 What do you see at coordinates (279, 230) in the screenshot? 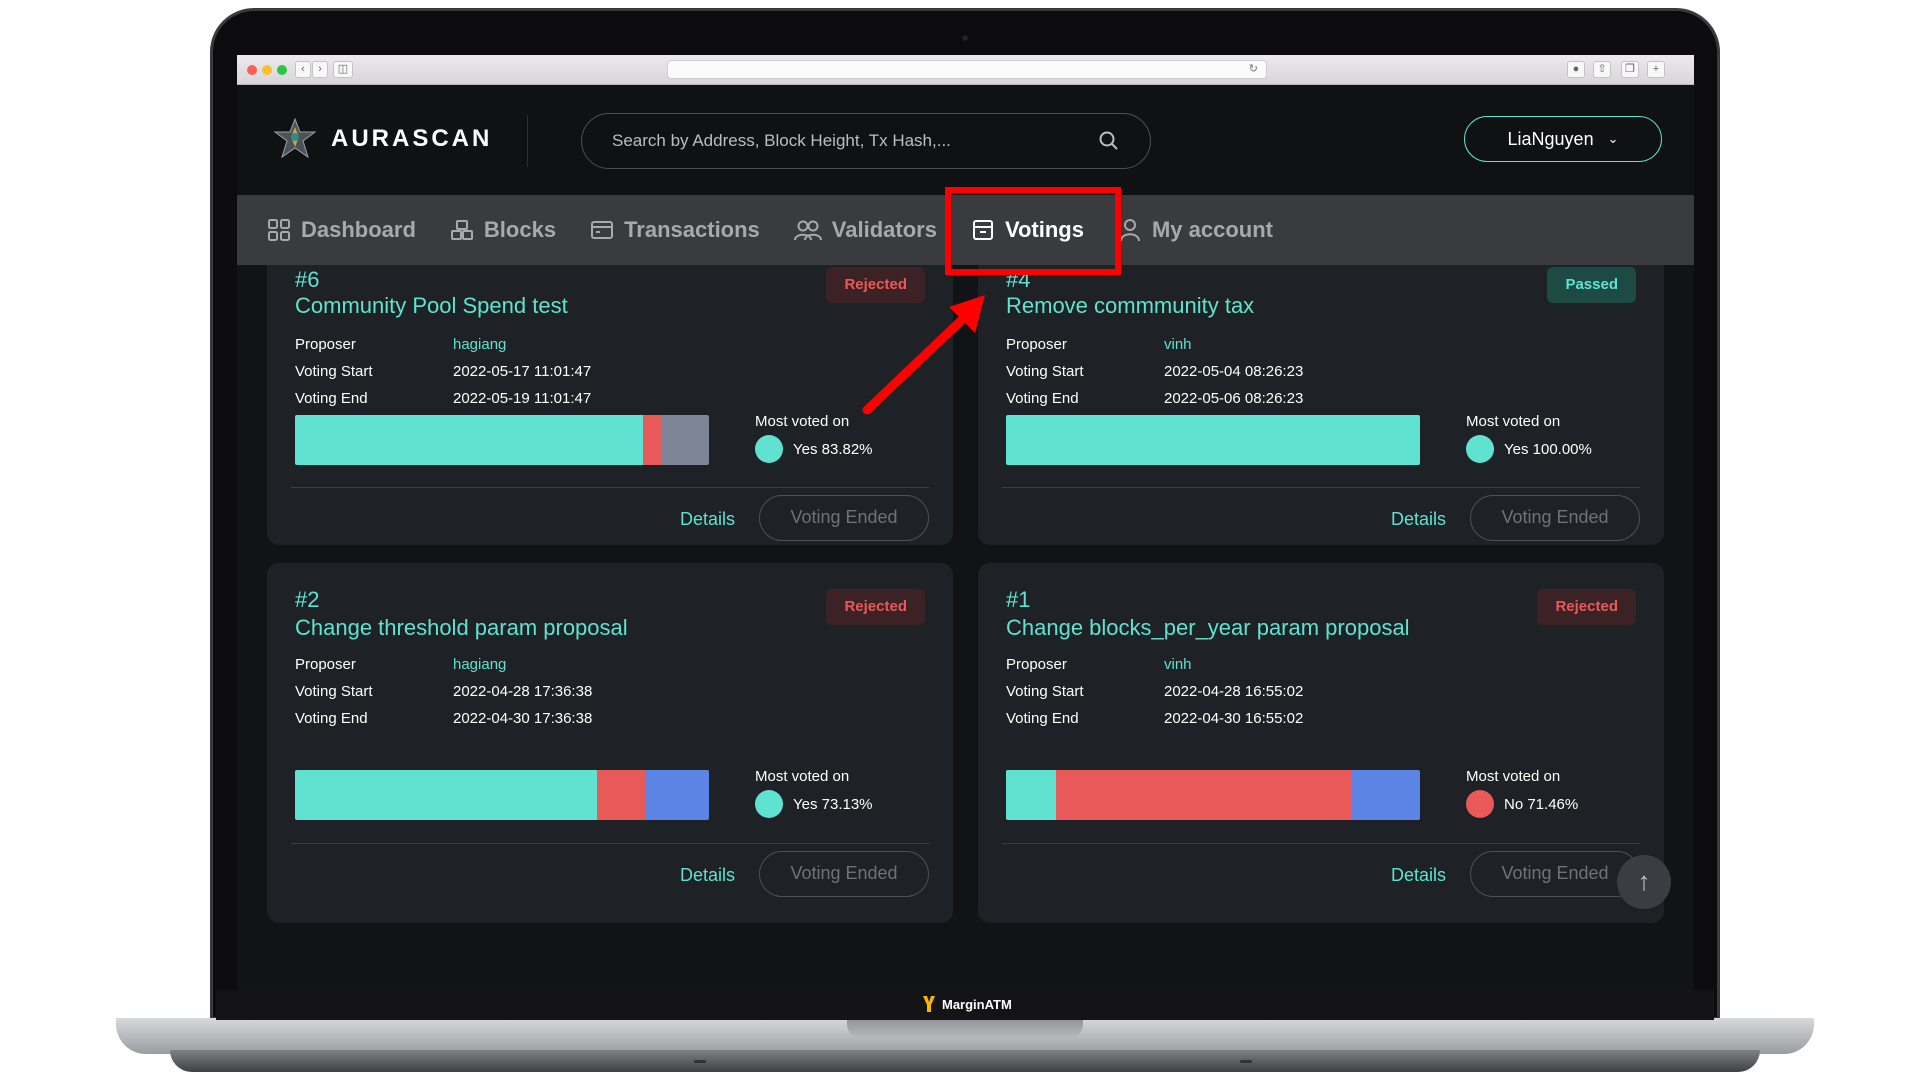
I see `dashboard-icon` at bounding box center [279, 230].